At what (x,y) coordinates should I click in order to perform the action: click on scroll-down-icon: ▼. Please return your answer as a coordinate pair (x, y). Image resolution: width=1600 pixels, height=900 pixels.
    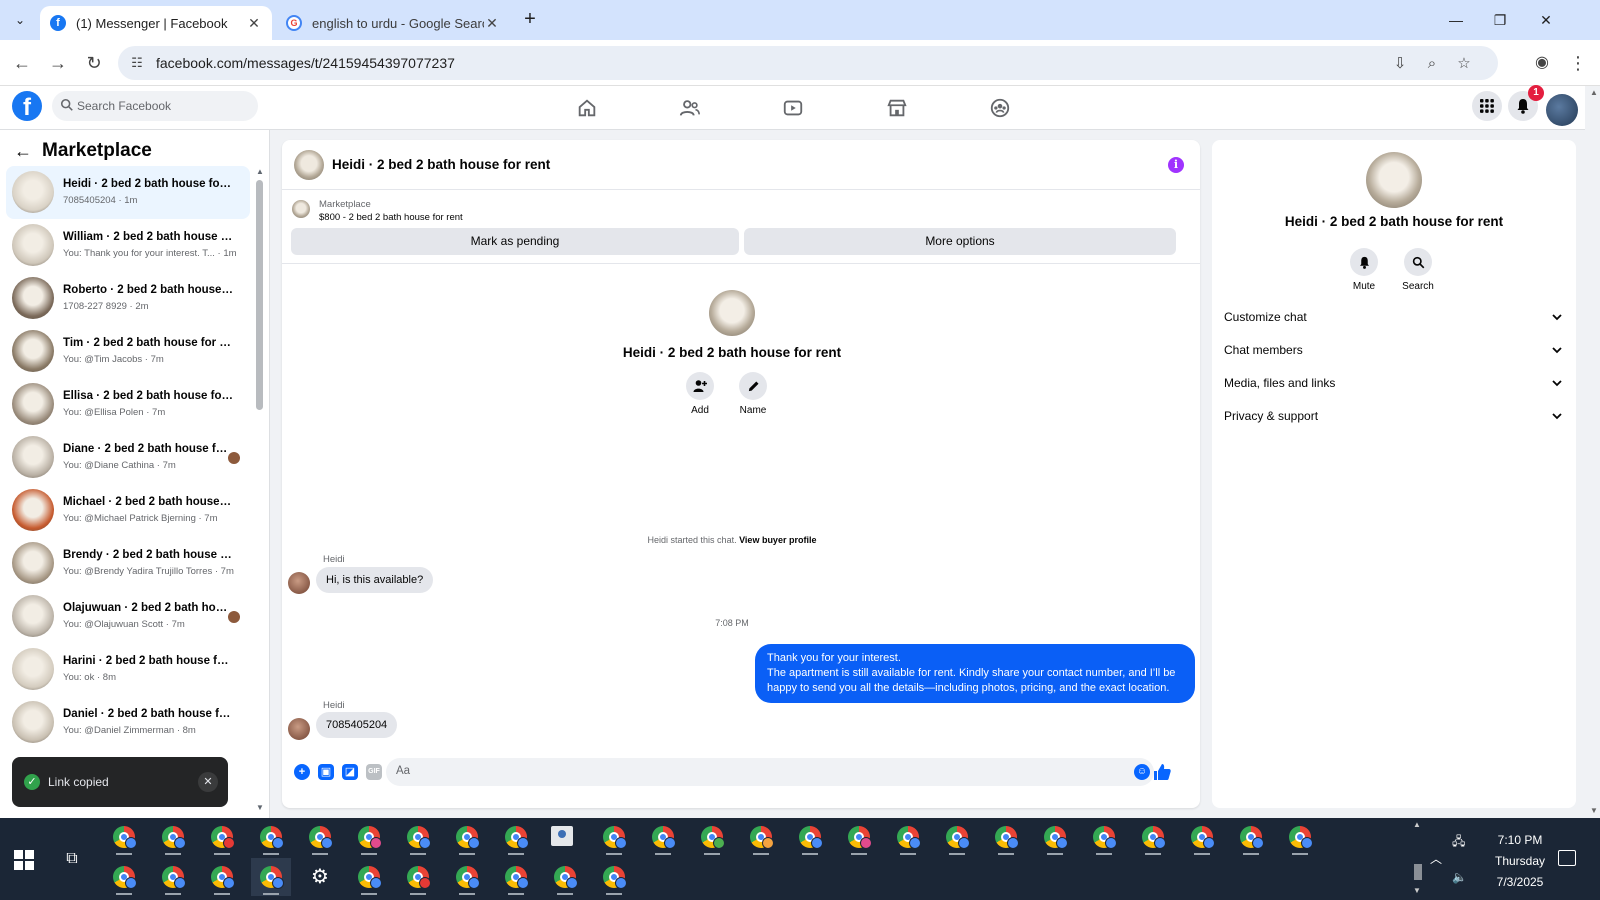
    Looking at the image, I should click on (260, 807).